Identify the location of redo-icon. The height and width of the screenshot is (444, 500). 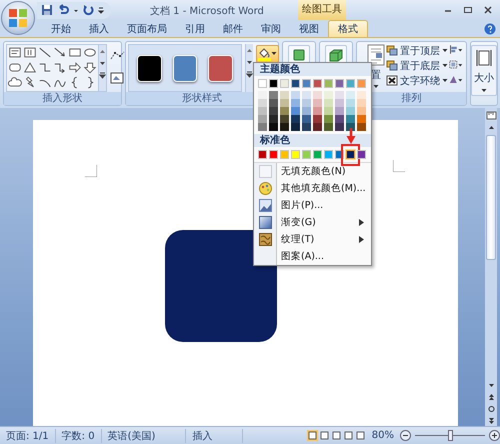
(88, 10).